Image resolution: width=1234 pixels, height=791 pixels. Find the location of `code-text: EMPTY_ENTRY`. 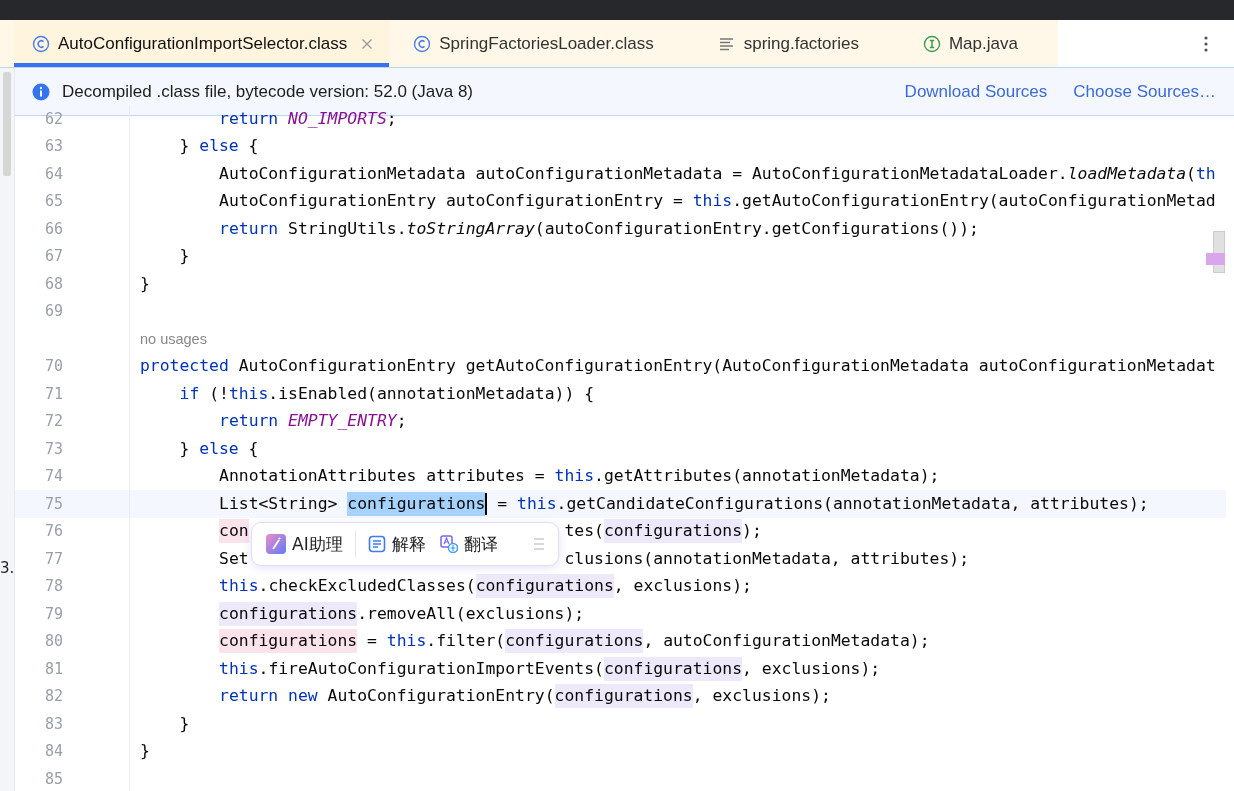

code-text: EMPTY_ENTRY is located at coordinates (342, 421).